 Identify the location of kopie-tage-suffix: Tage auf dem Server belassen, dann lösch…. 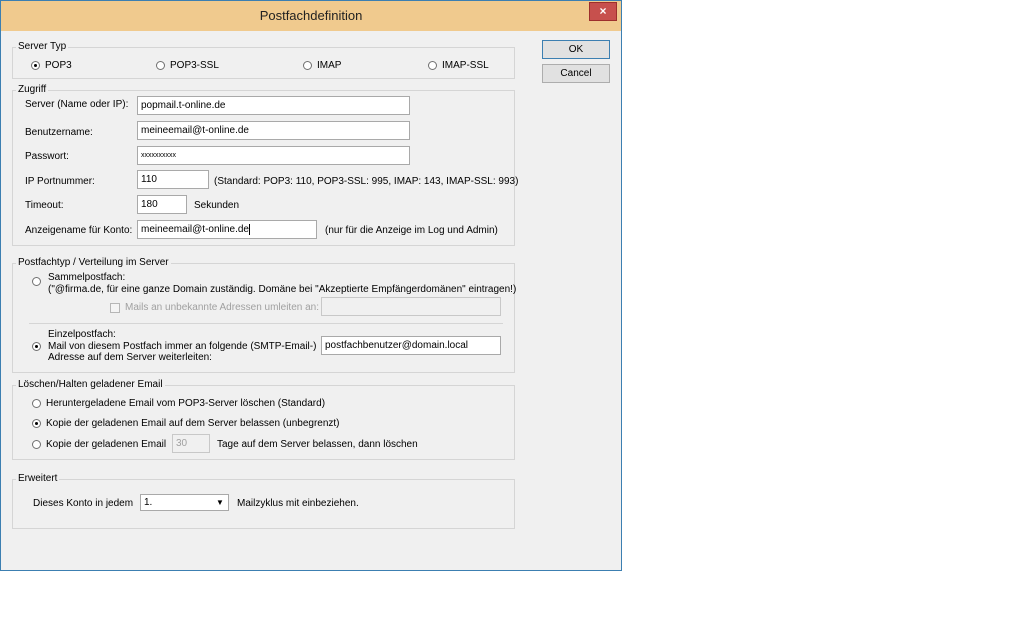
(317, 444).